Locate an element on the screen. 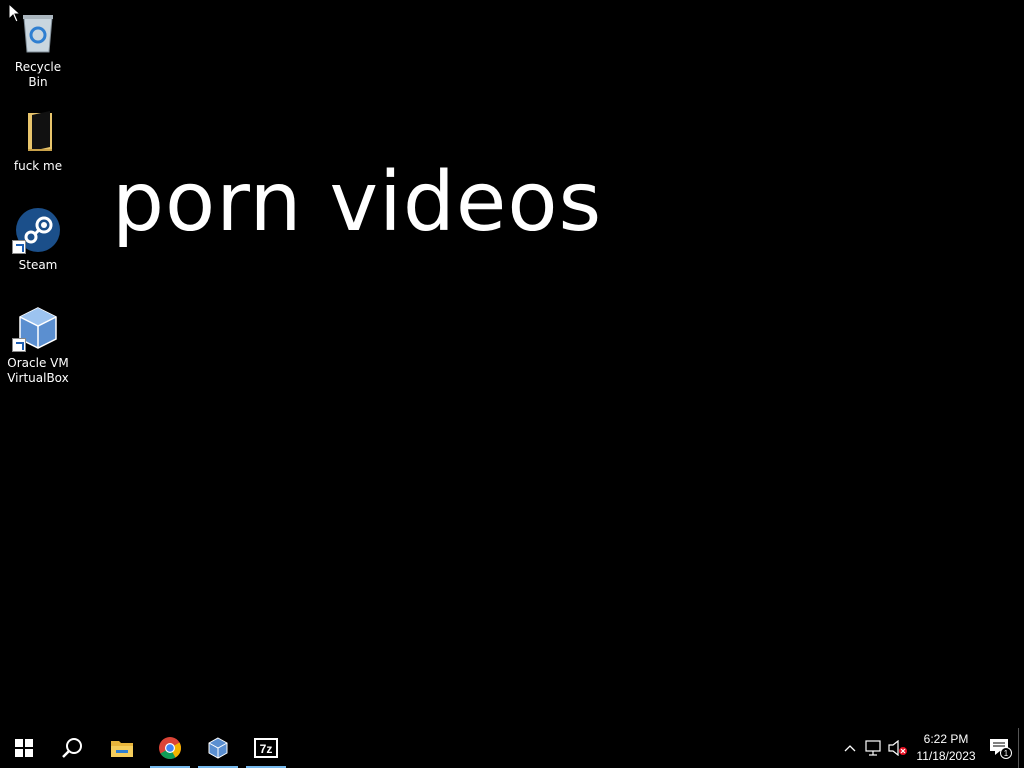 The width and height of the screenshot is (1024, 768). network-button is located at coordinates (874, 748).